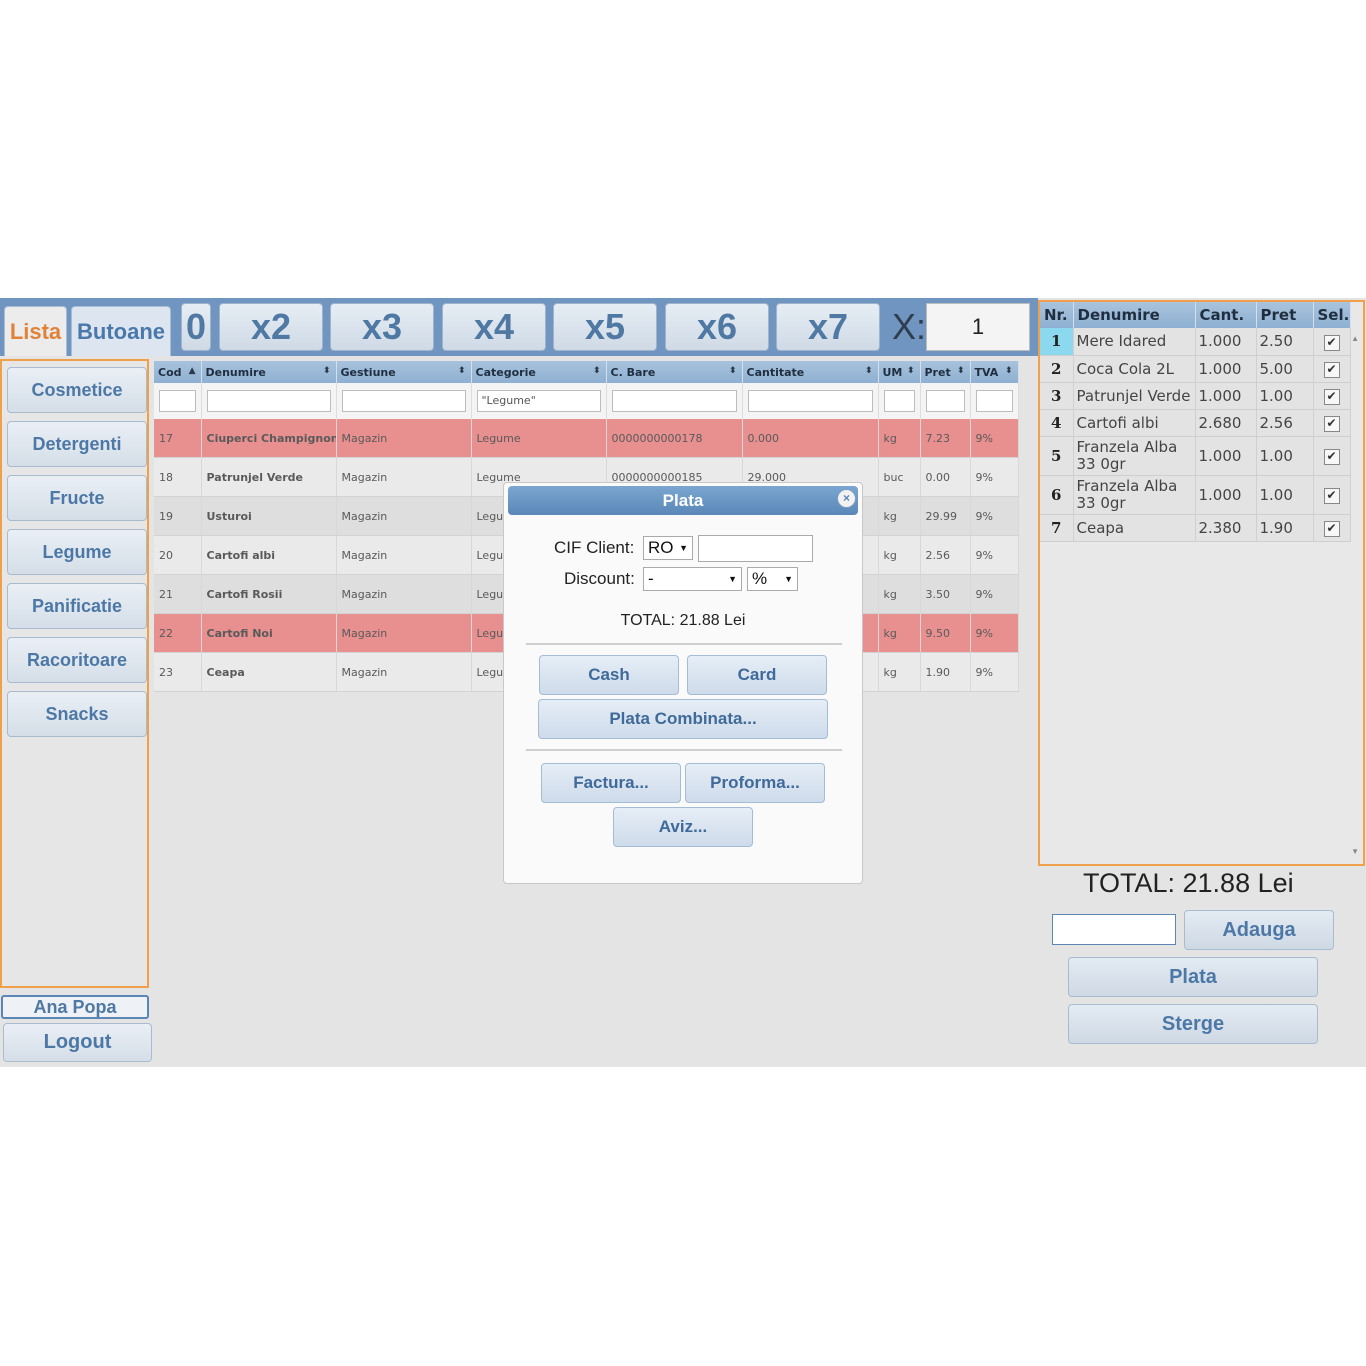 This screenshot has height=1366, width=1366. What do you see at coordinates (899, 372) in the screenshot?
I see `column-header-um: UM ⬍` at bounding box center [899, 372].